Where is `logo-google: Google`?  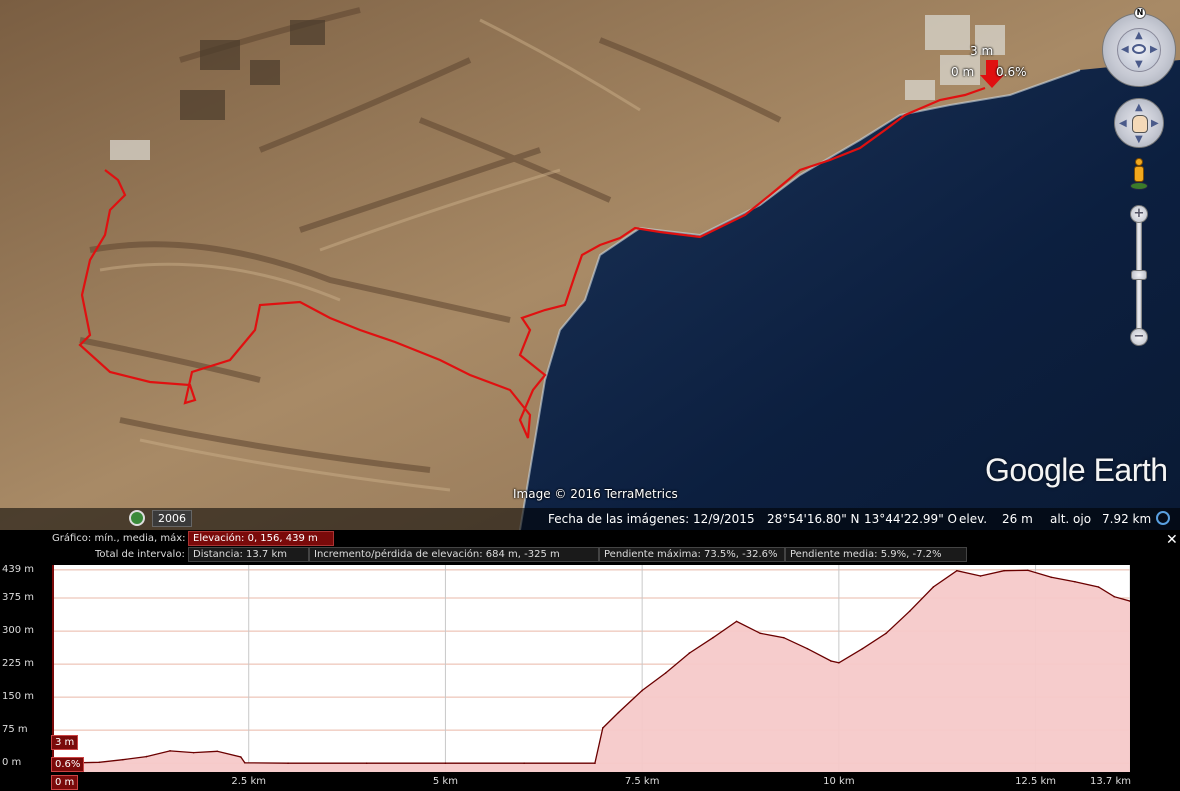 logo-google: Google is located at coordinates (1035, 470).